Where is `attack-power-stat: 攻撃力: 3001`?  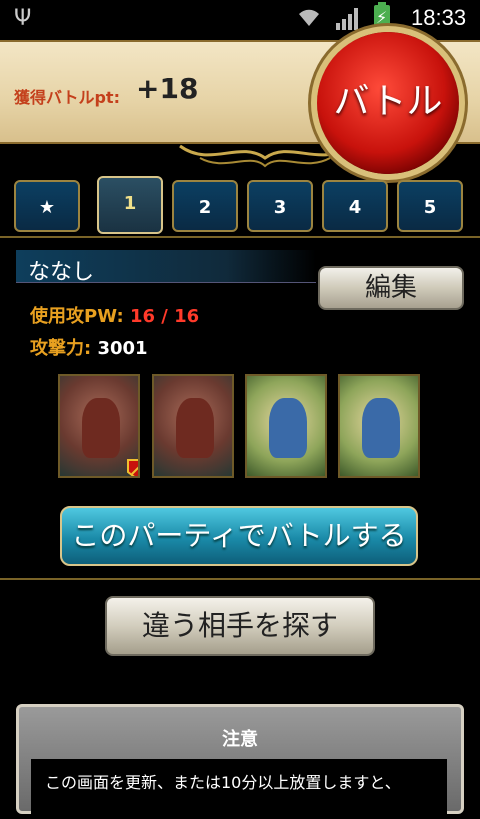
attack-power-stat: 攻撃力: 3001 is located at coordinates (89, 347).